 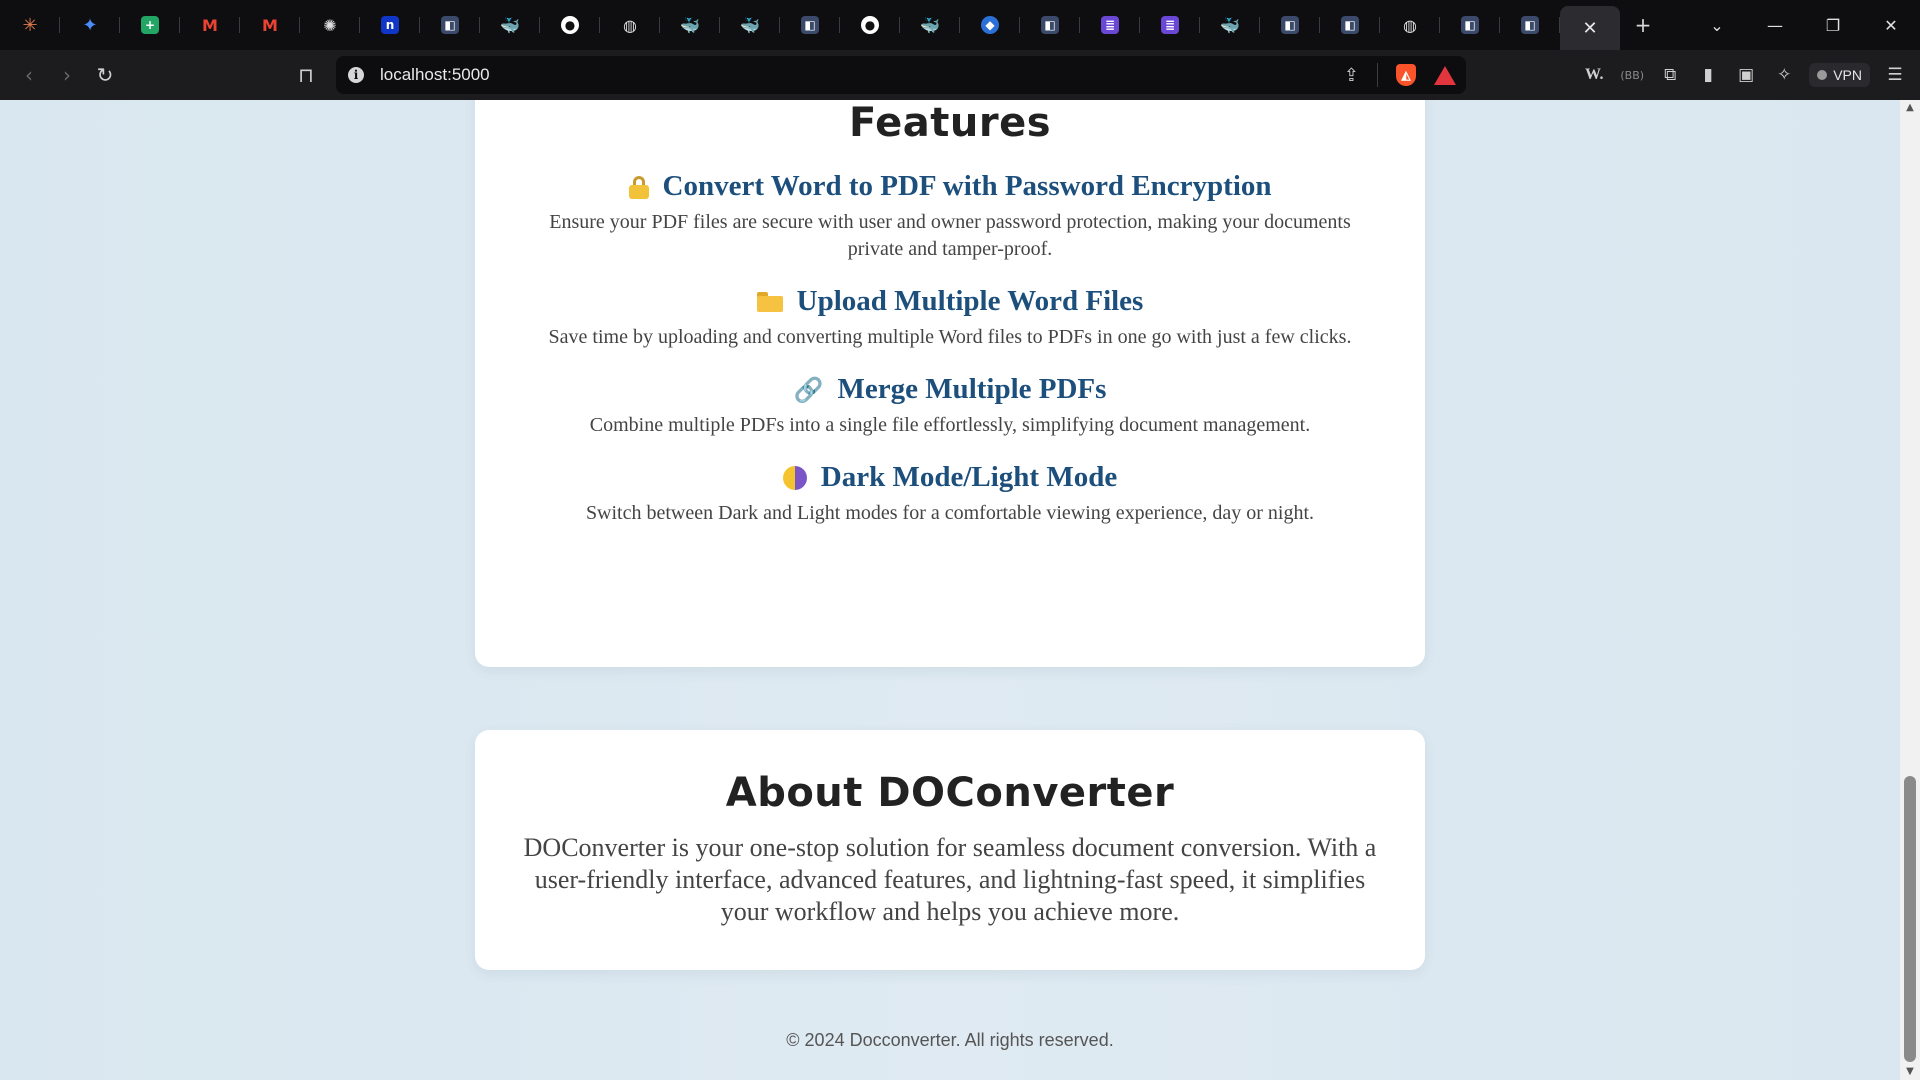 I want to click on browser-tab: n, so click(x=390, y=25).